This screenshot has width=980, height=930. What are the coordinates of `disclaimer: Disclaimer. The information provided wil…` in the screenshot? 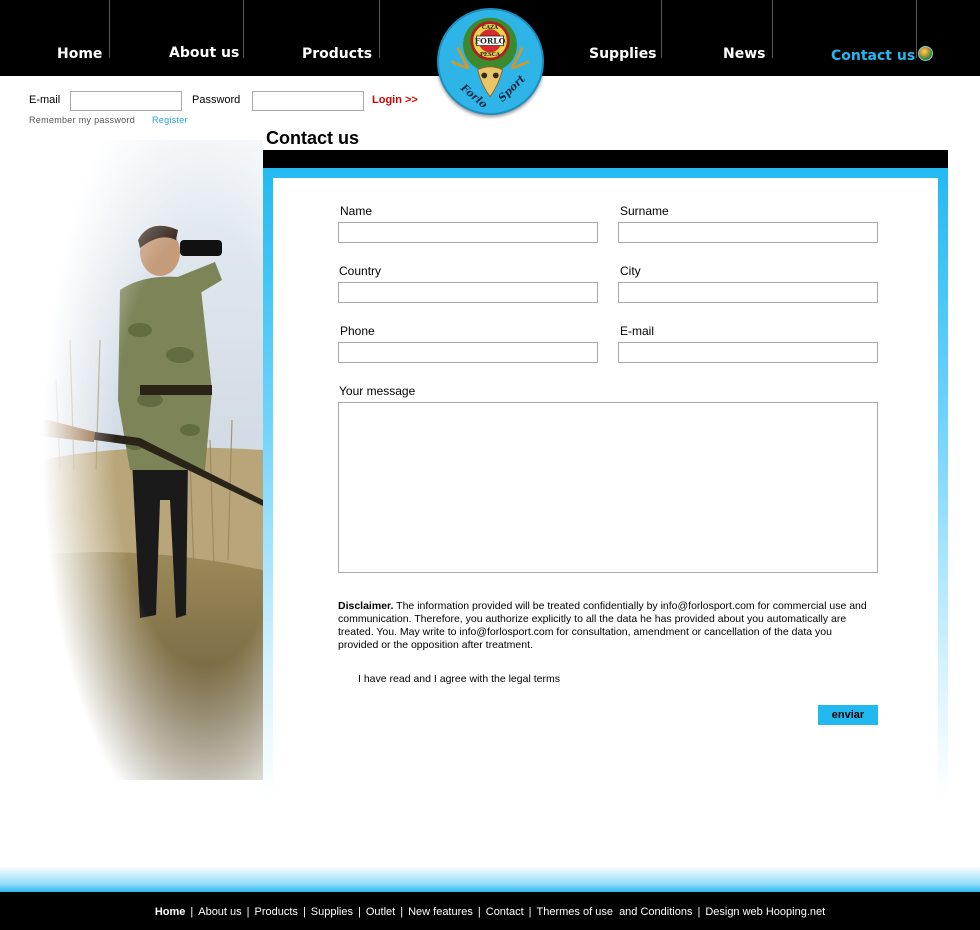 It's located at (603, 626).